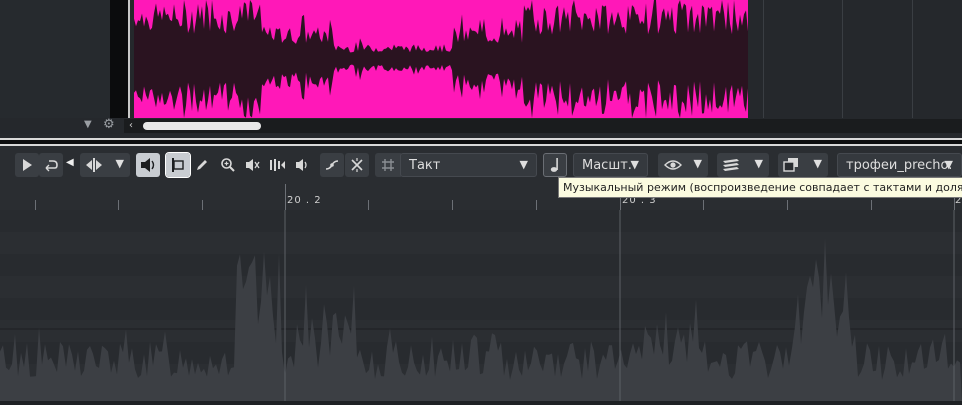 Image resolution: width=962 pixels, height=405 pixels. Describe the element at coordinates (803, 165) in the screenshot. I see `duplicate-button: ▼` at that location.